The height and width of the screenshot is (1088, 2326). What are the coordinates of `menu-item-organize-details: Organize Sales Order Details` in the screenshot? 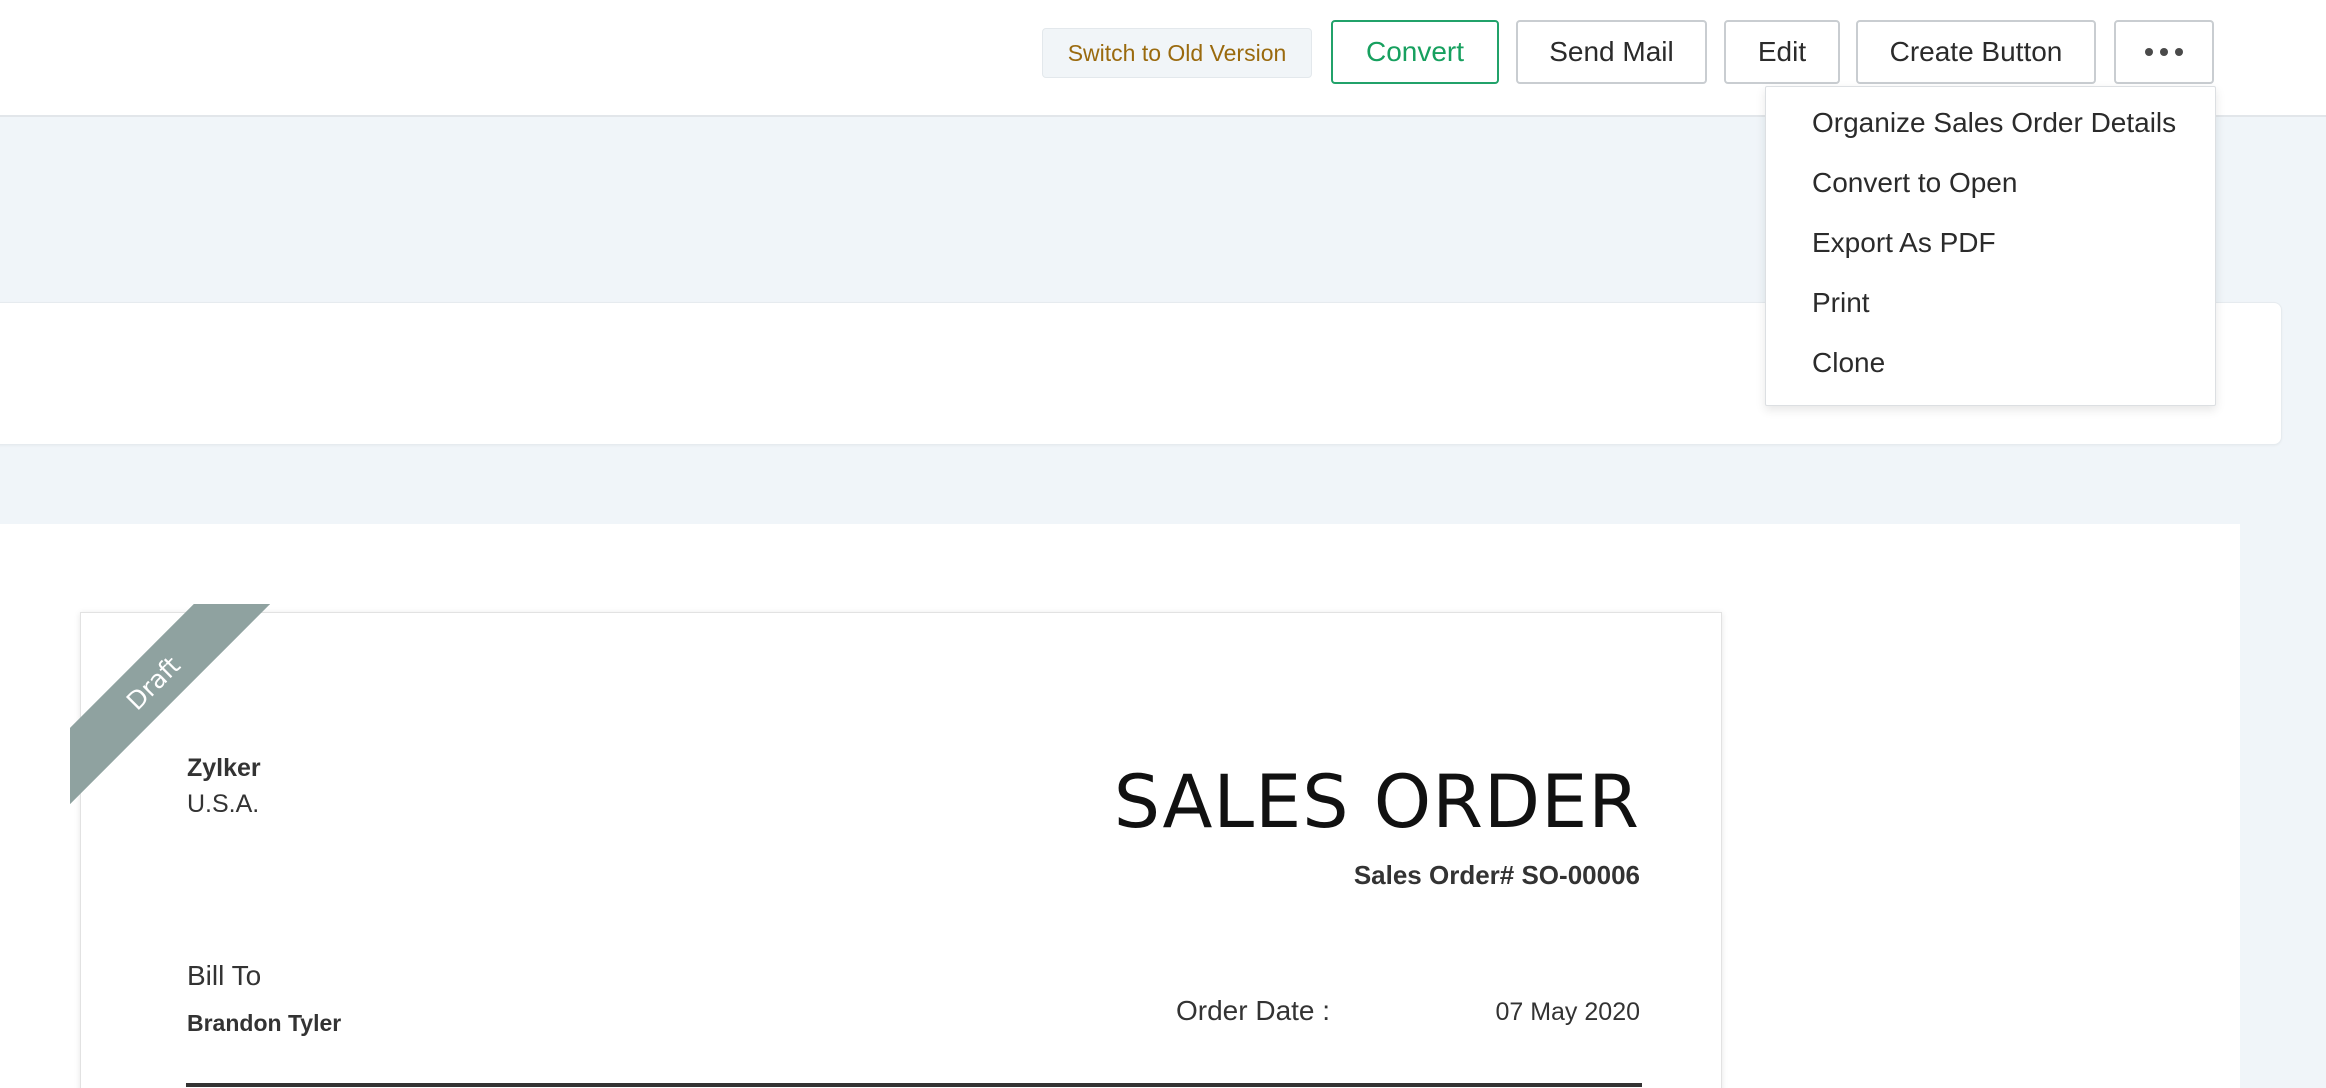 It's located at (1994, 123).